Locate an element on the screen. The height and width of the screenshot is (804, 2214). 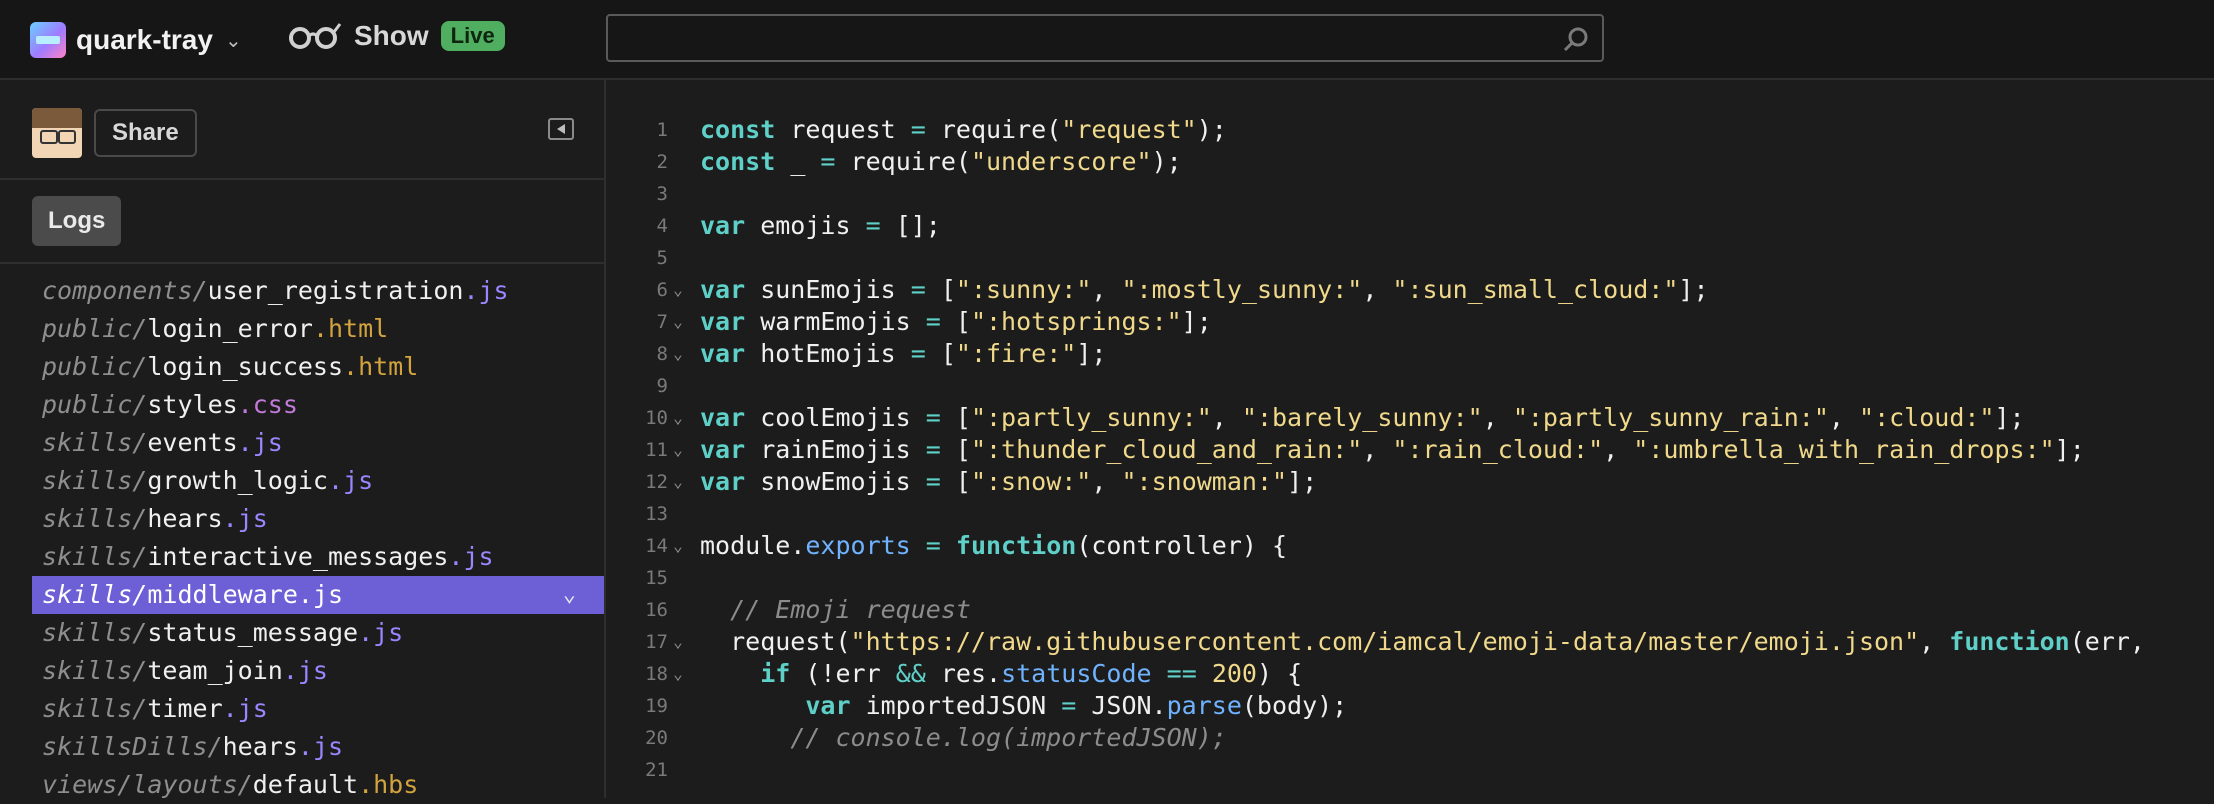
file-basename: hears is located at coordinates (185, 518).